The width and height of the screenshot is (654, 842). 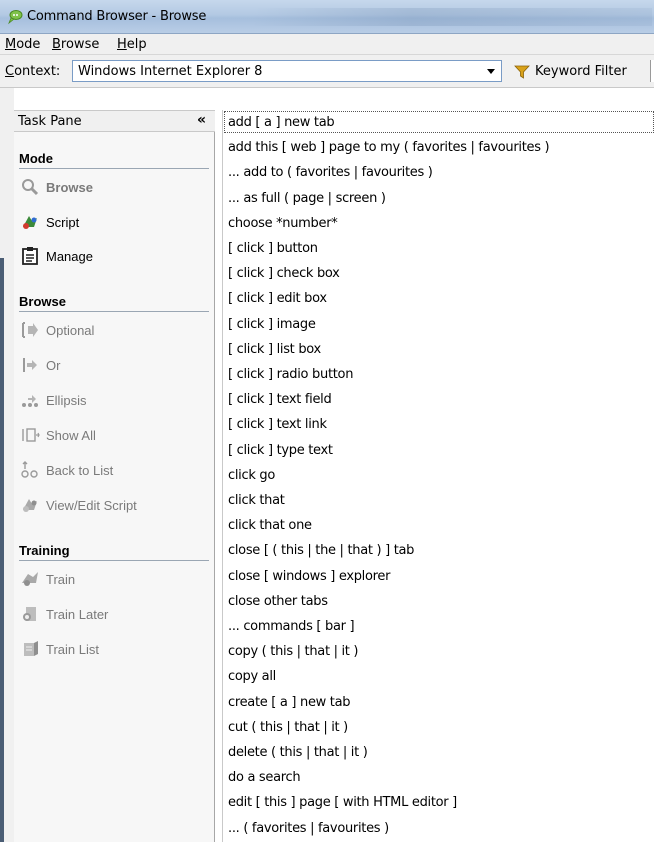 I want to click on command-row: [ click ] text link, so click(x=438, y=424).